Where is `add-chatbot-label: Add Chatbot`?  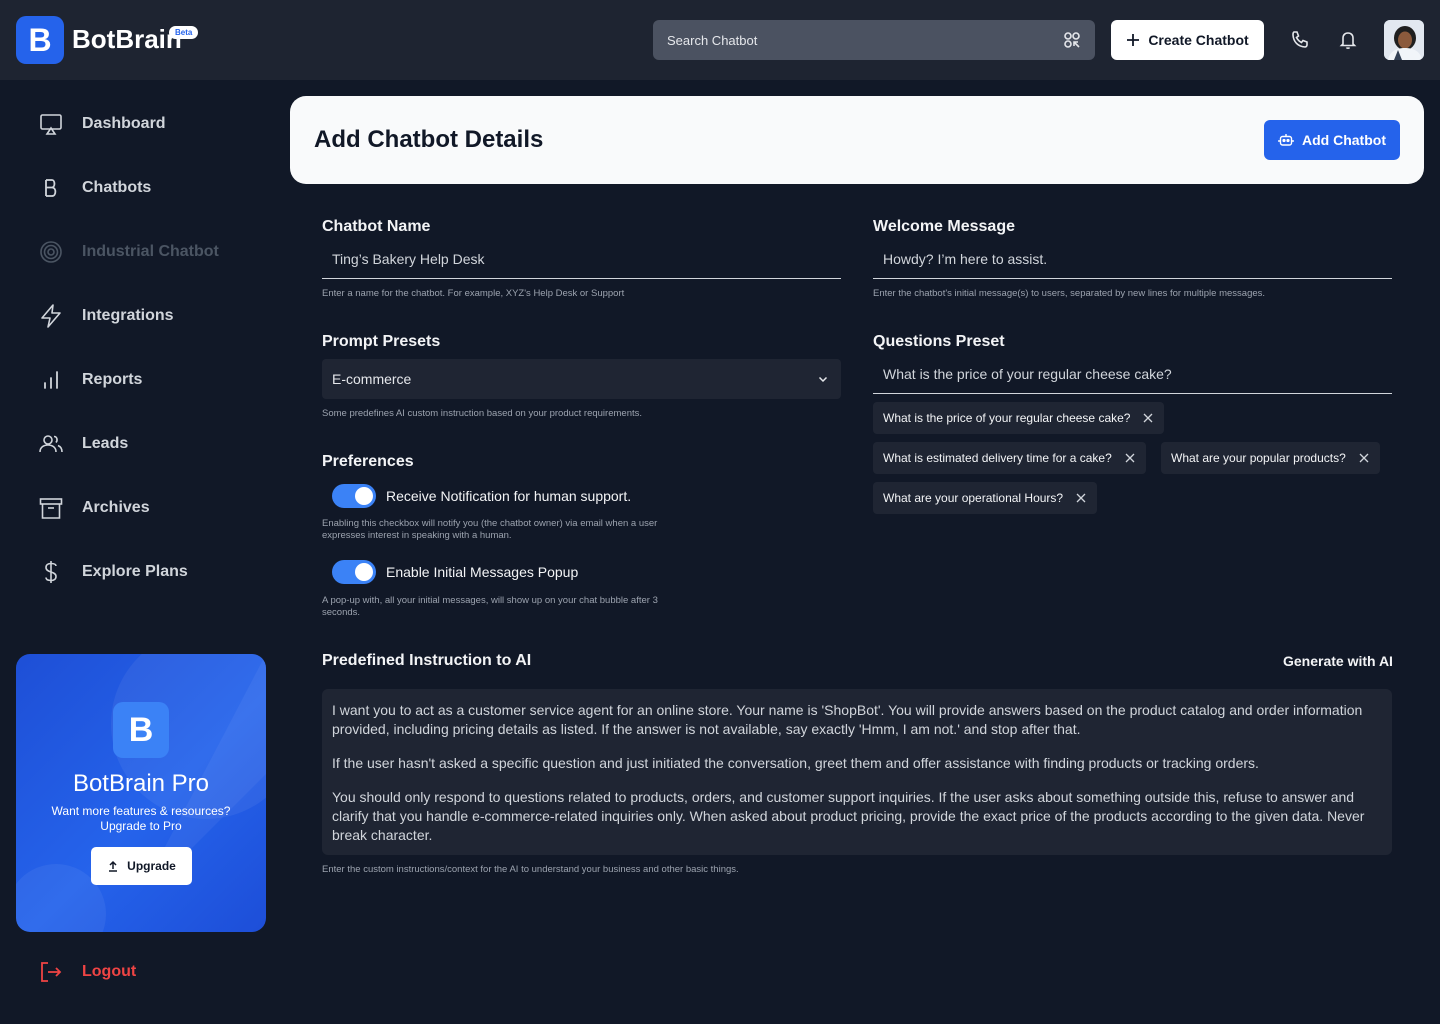
add-chatbot-label: Add Chatbot is located at coordinates (1344, 140).